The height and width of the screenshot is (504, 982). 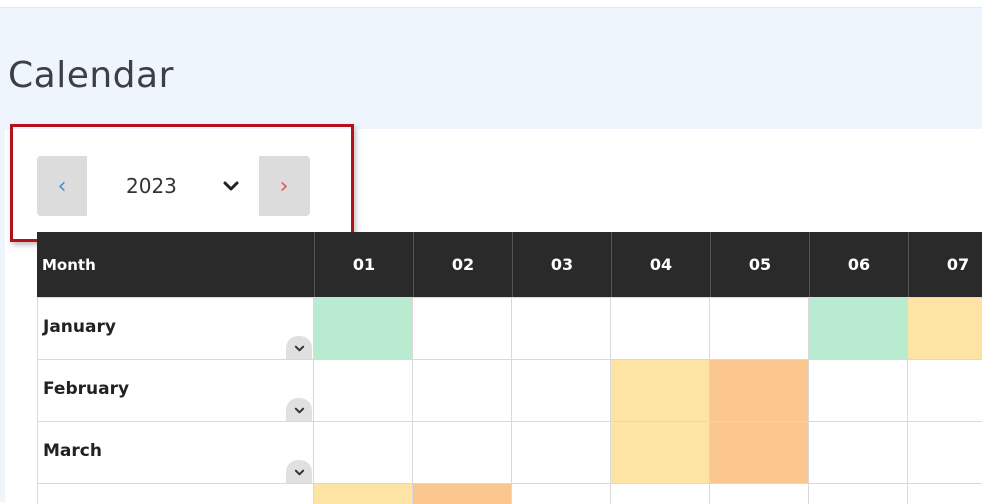 What do you see at coordinates (86, 389) in the screenshot?
I see `month-name: February` at bounding box center [86, 389].